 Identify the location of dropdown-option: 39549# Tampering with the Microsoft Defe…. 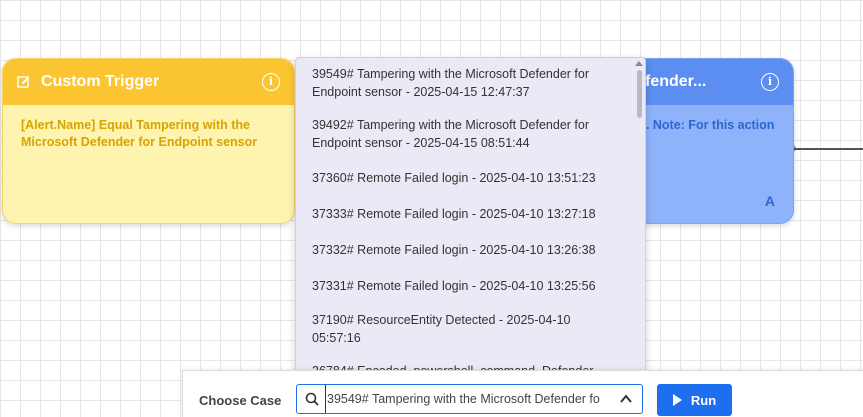
(470, 83).